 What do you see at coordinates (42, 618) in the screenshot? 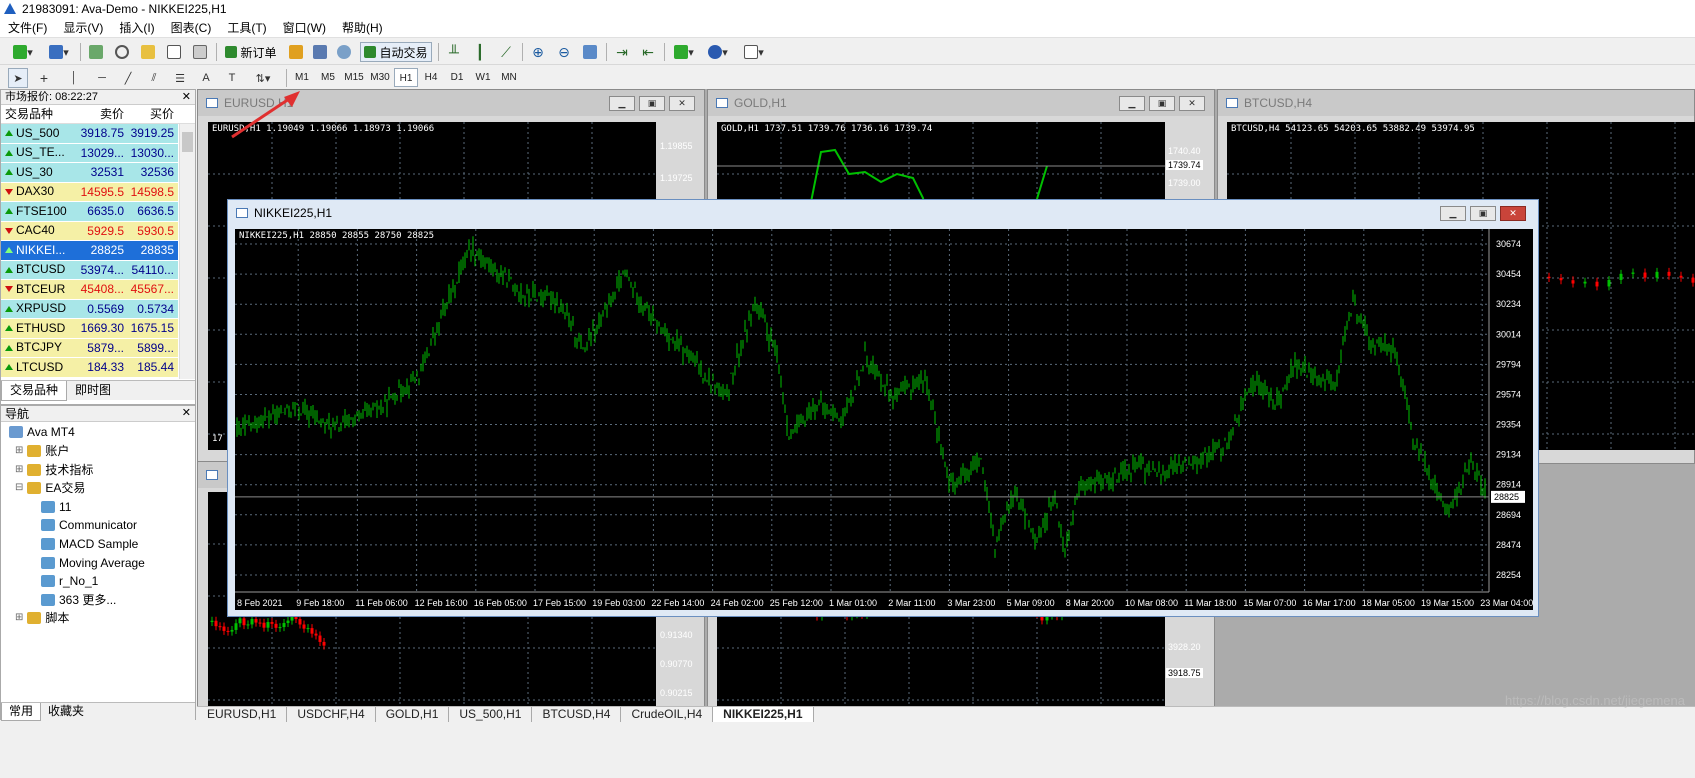
I see `nav-item: ⊞ 脚本` at bounding box center [42, 618].